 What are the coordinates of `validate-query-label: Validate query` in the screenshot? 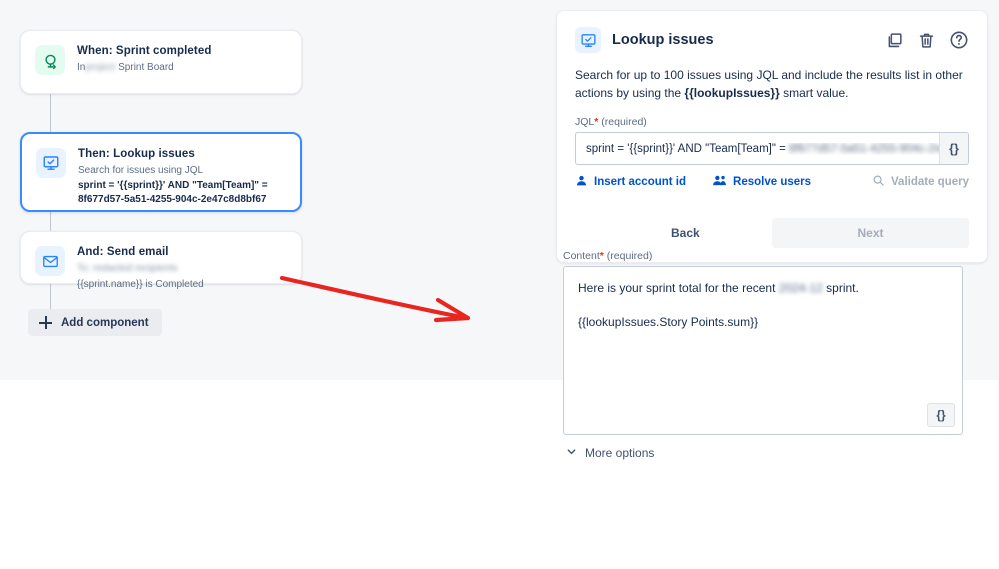 It's located at (930, 182).